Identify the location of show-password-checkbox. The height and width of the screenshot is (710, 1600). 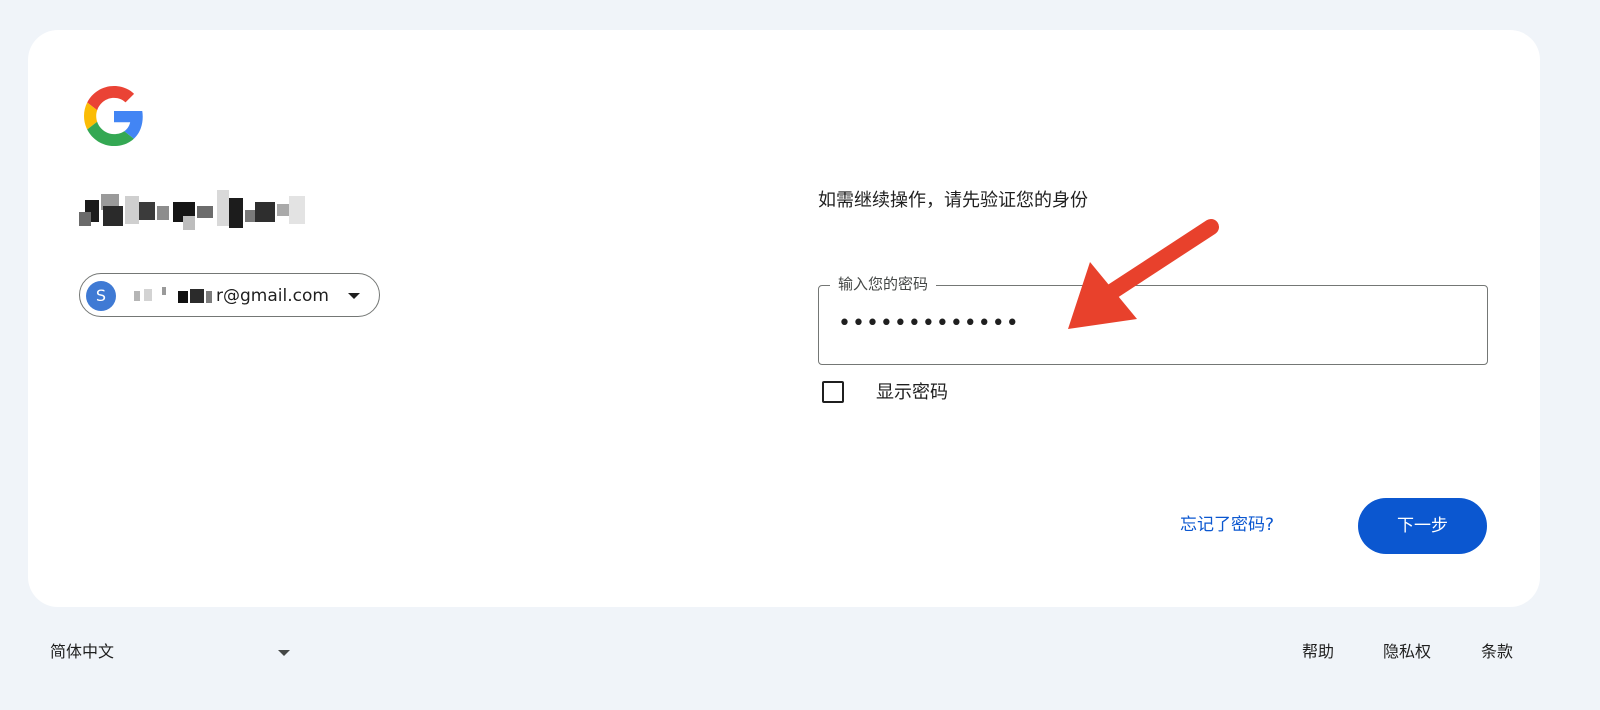
(833, 392).